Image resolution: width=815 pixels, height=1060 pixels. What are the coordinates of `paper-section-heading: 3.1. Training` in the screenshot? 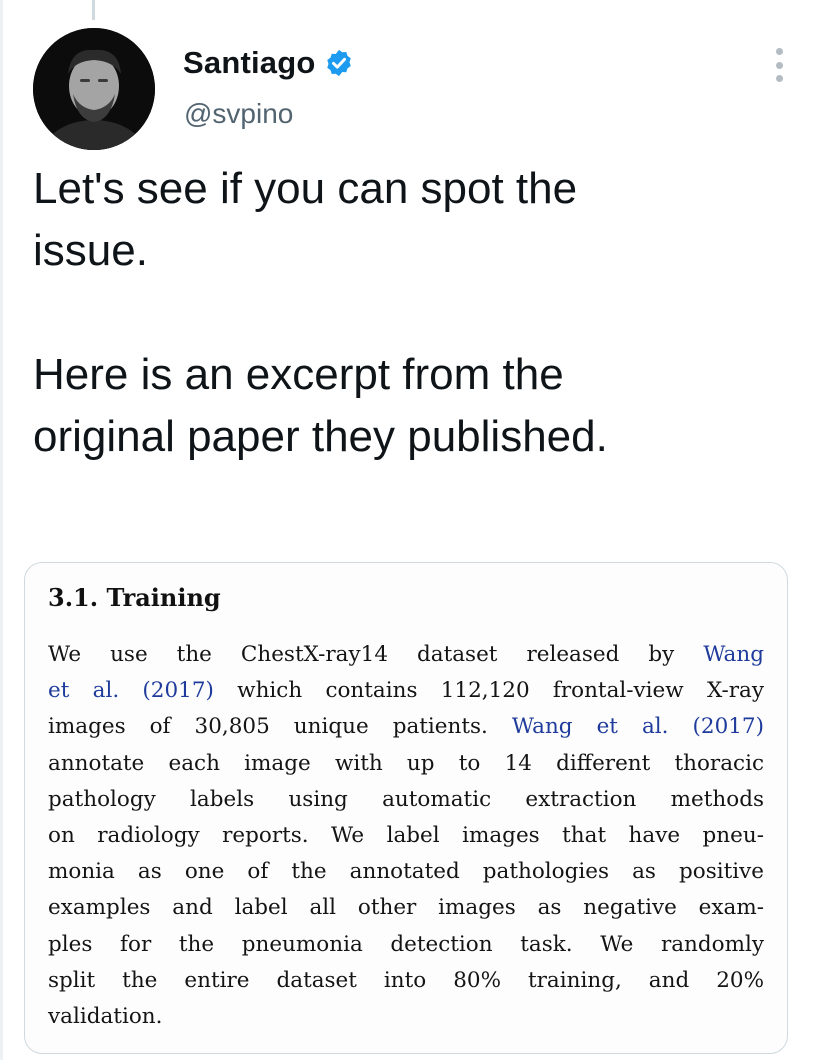 It's located at (134, 597).